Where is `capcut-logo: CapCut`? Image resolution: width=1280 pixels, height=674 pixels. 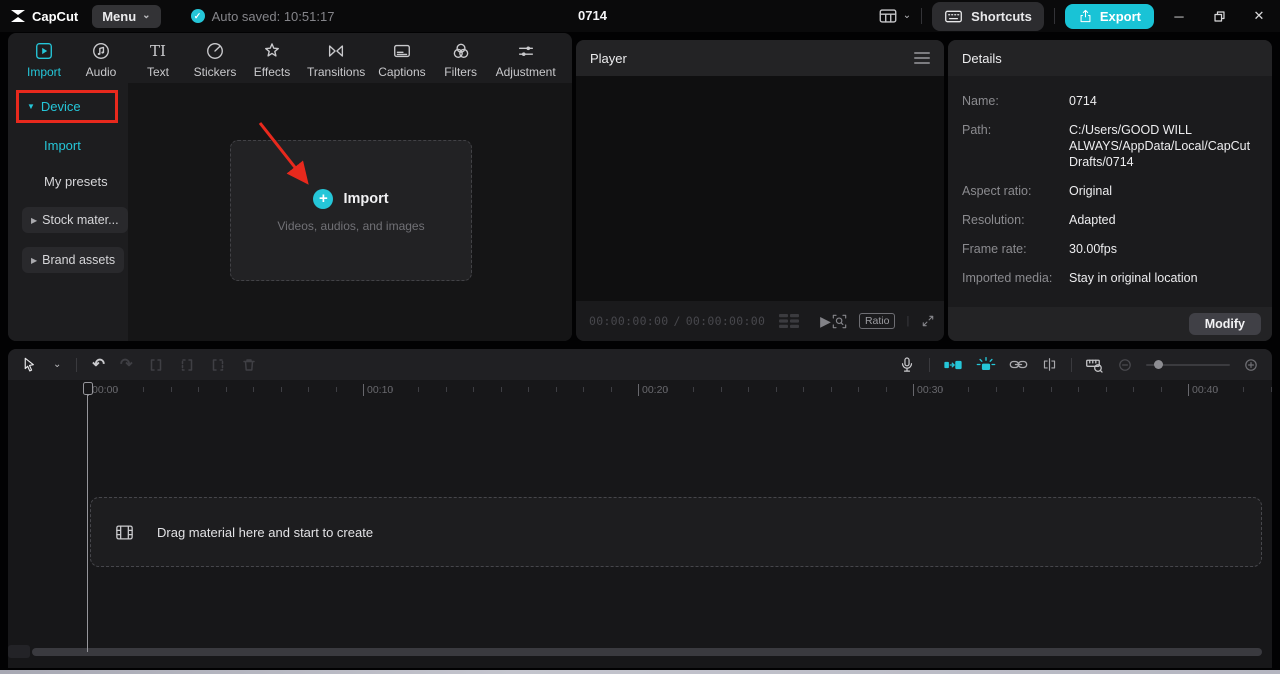
capcut-logo: CapCut is located at coordinates (44, 16).